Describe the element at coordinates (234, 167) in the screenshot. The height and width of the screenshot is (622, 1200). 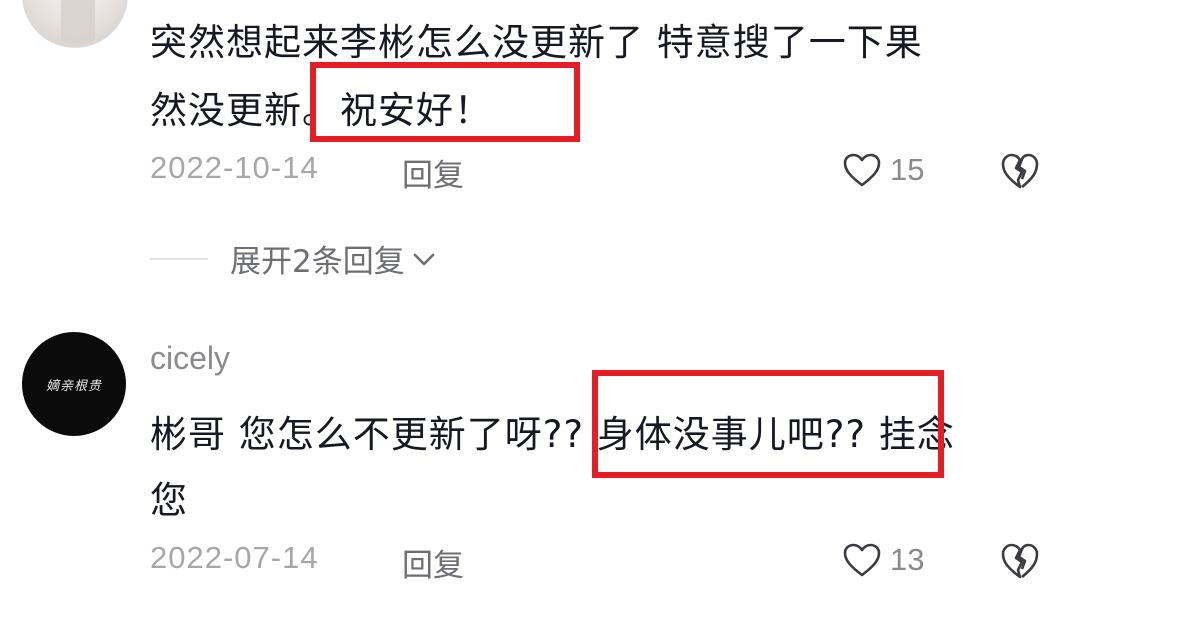
I see `comment-date: 2022-10-14` at that location.